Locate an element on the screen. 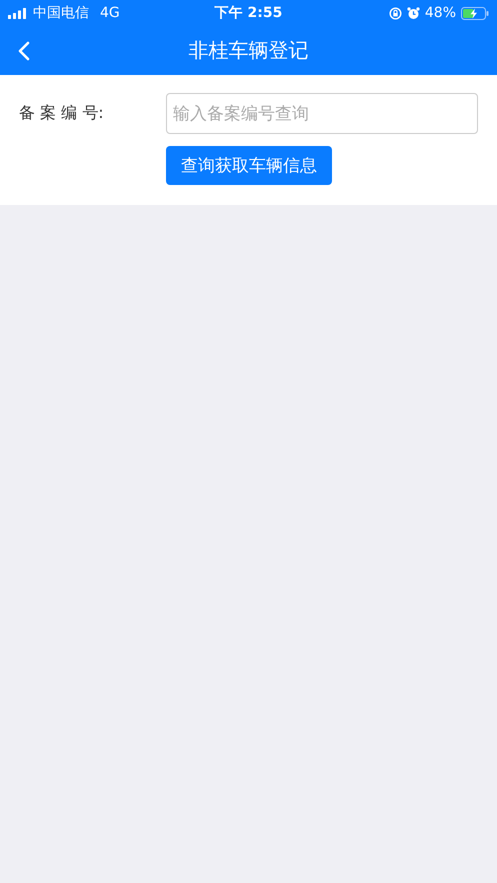 The image size is (497, 883). page-title: 非桂车辆登记 is located at coordinates (248, 50).